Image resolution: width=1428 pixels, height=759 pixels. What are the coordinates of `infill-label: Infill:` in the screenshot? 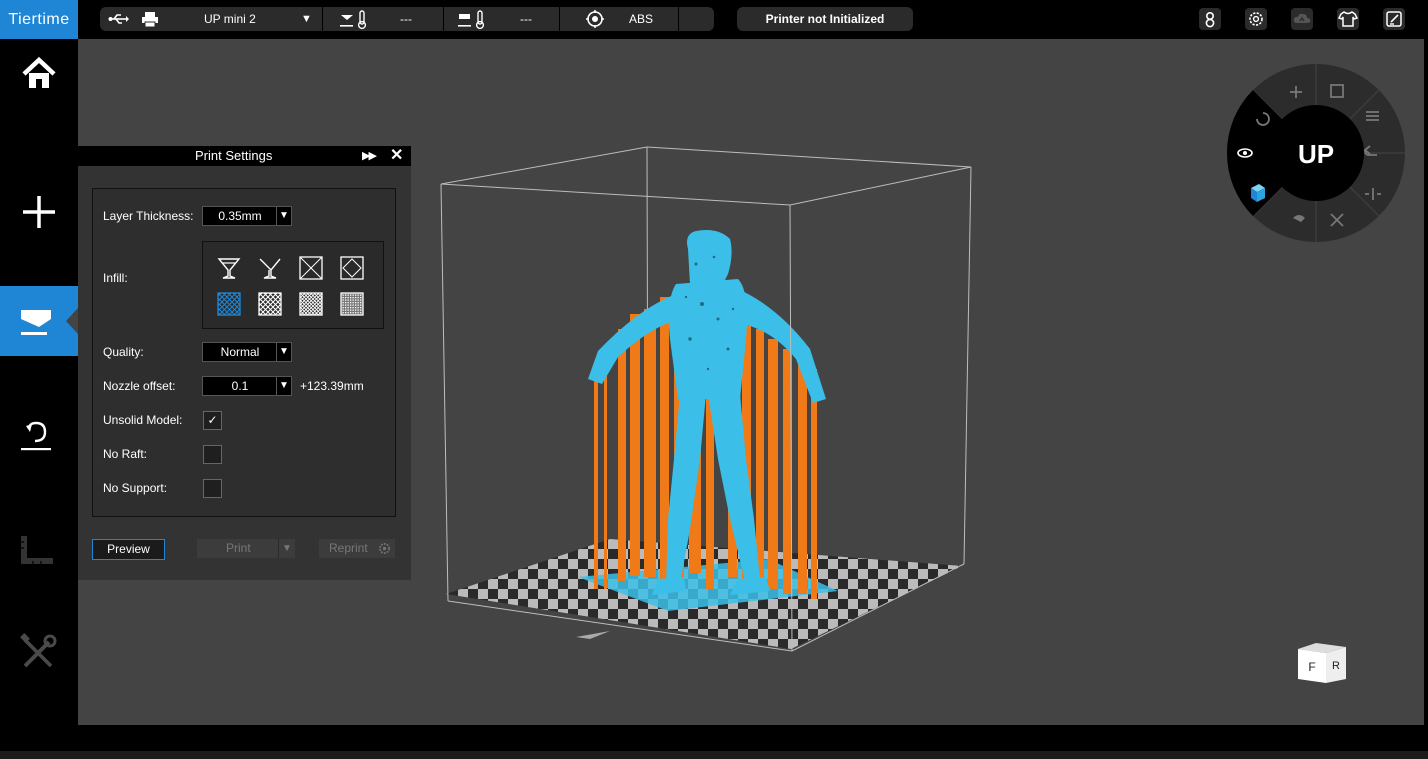 It's located at (115, 278).